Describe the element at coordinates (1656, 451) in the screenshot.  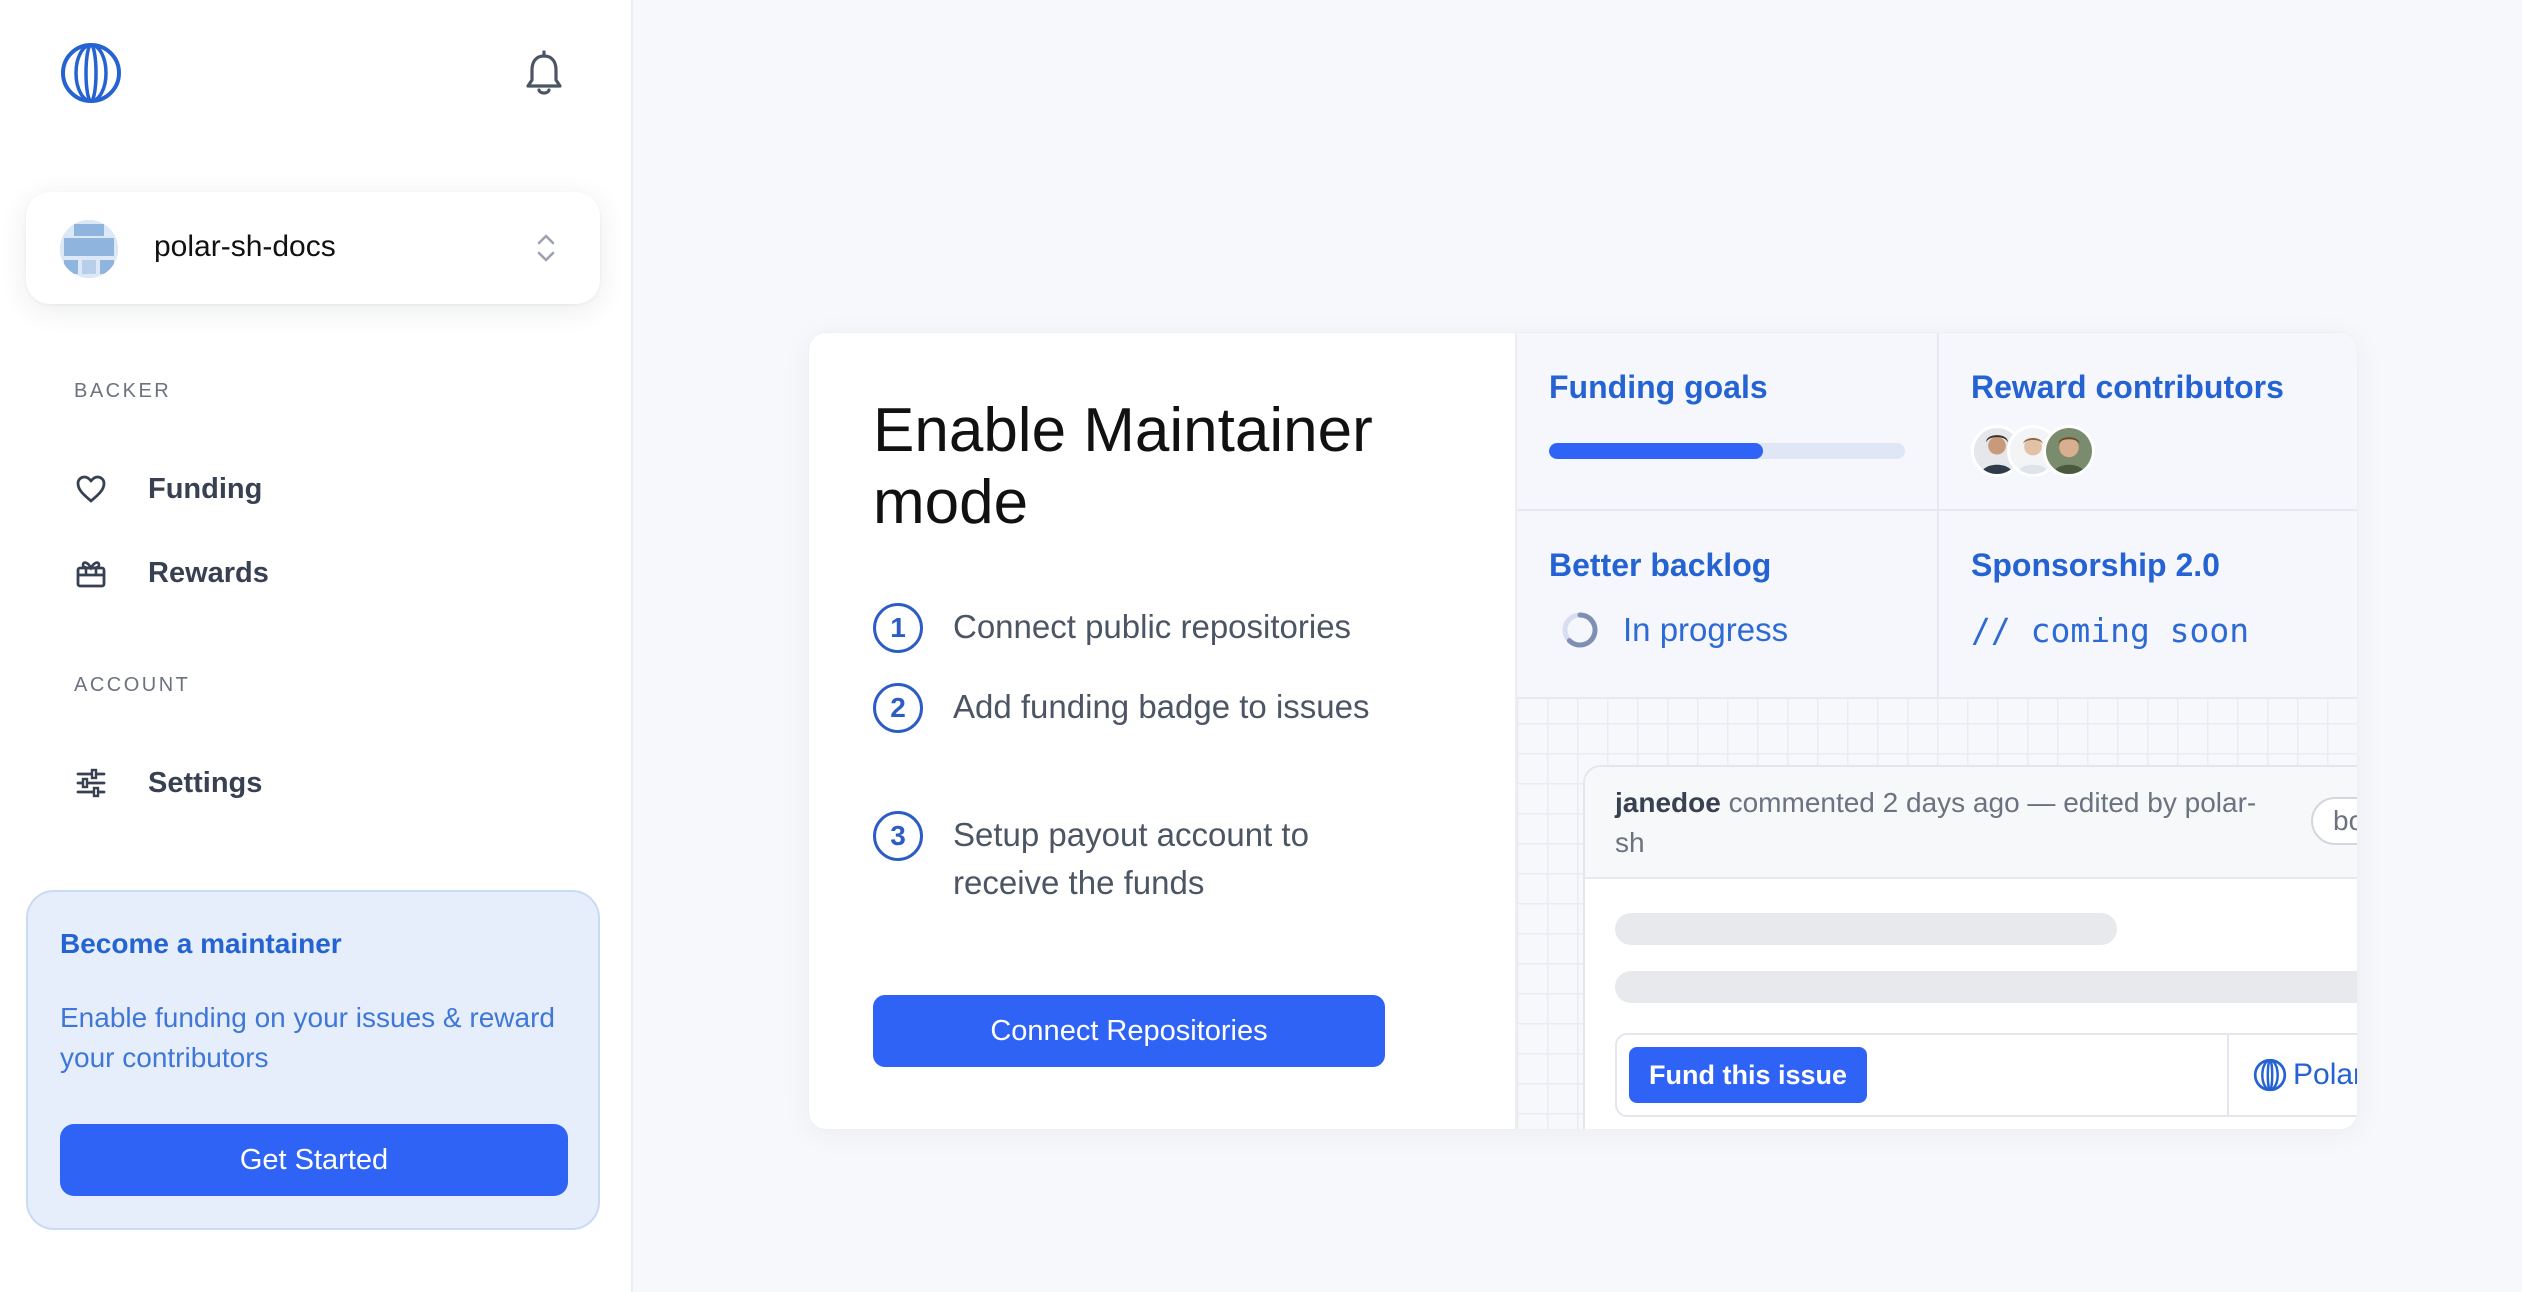
I see `funding-progress-fill` at that location.